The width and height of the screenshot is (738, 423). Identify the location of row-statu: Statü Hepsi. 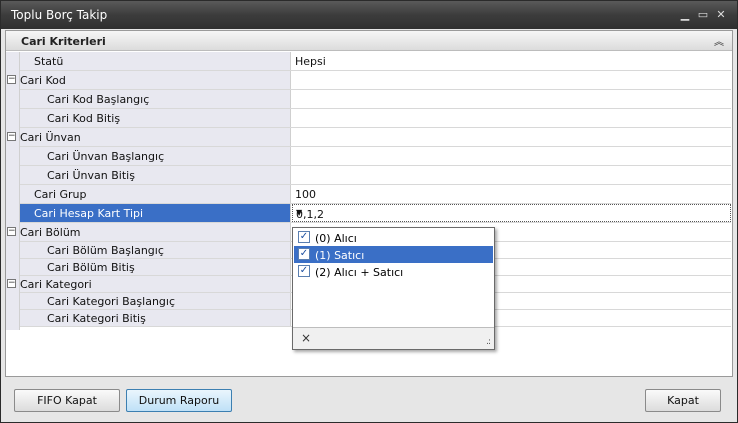
(375, 61).